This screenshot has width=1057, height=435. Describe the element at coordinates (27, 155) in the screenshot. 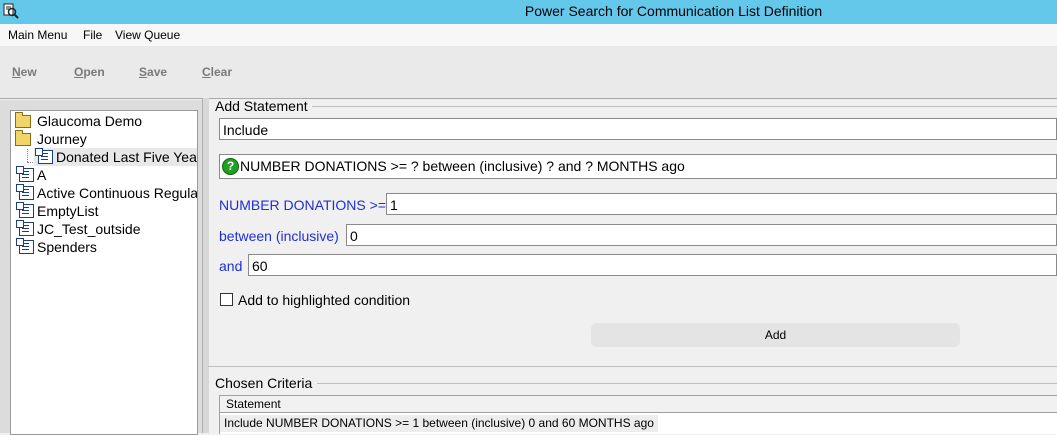

I see `tree-guide-line` at that location.